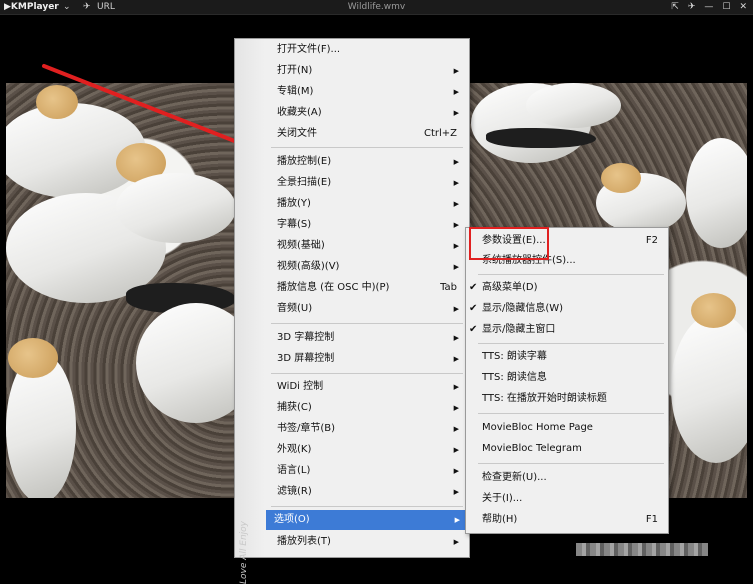 This screenshot has height=584, width=753. What do you see at coordinates (708, 7) in the screenshot?
I see `minimize-button: —` at bounding box center [708, 7].